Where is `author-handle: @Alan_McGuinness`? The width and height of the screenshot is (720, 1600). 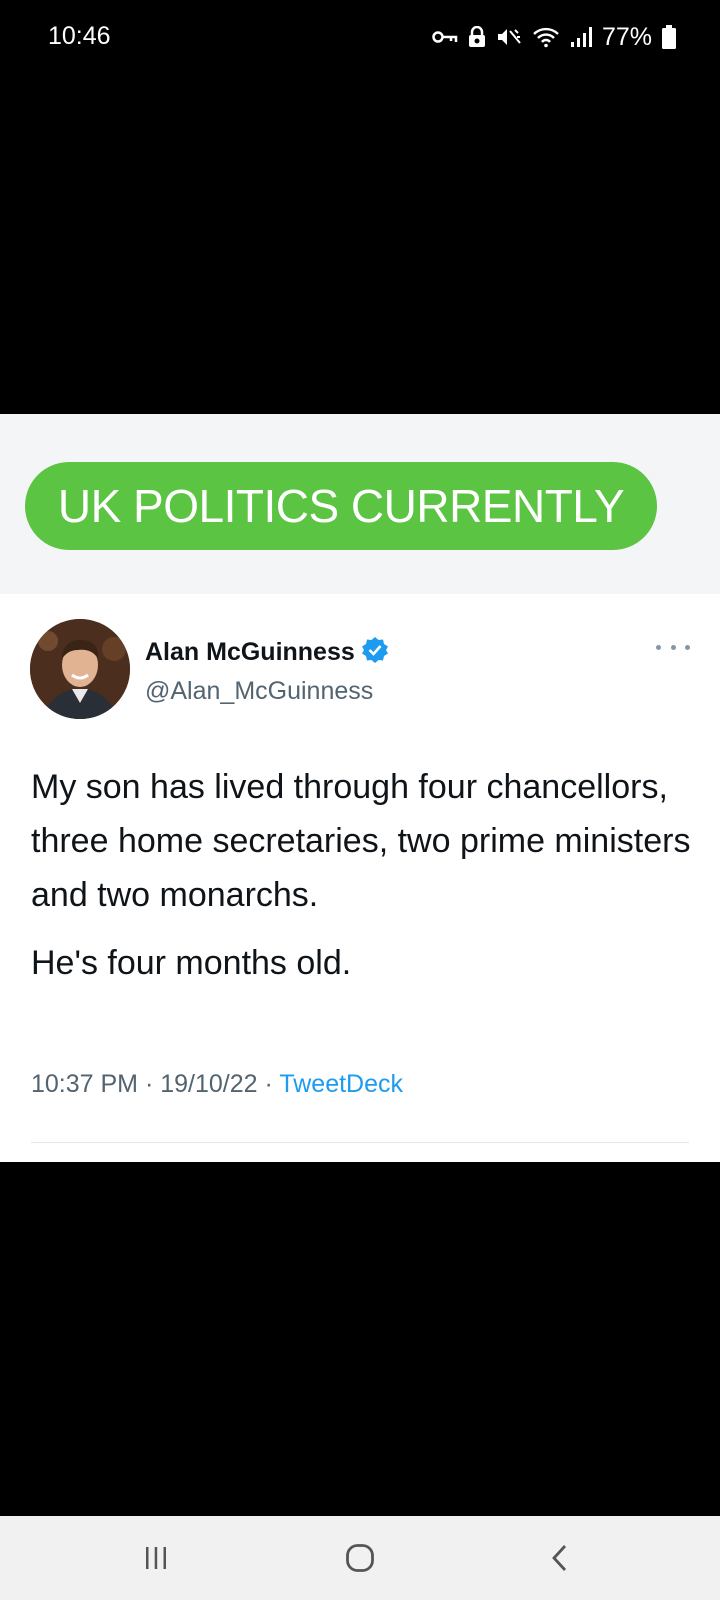 author-handle: @Alan_McGuinness is located at coordinates (267, 691).